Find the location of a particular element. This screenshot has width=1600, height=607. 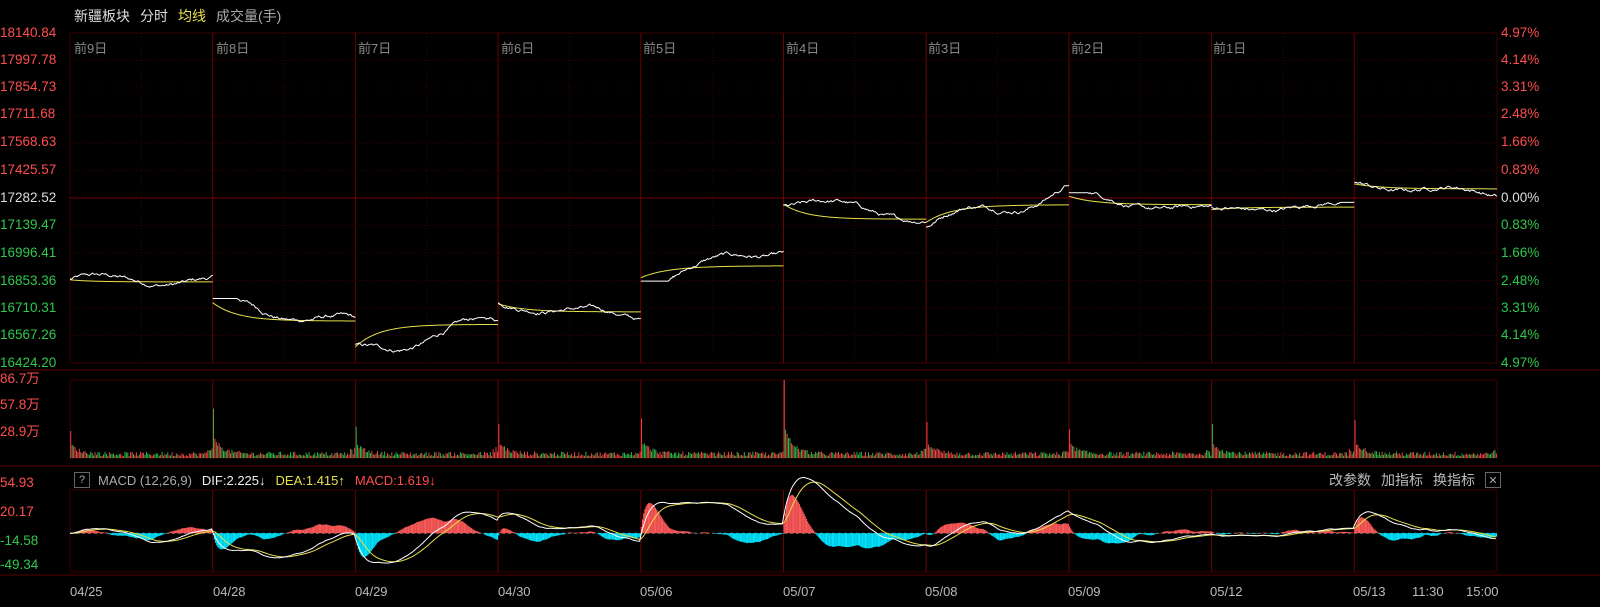

close-icon: ✕ is located at coordinates (1493, 480).